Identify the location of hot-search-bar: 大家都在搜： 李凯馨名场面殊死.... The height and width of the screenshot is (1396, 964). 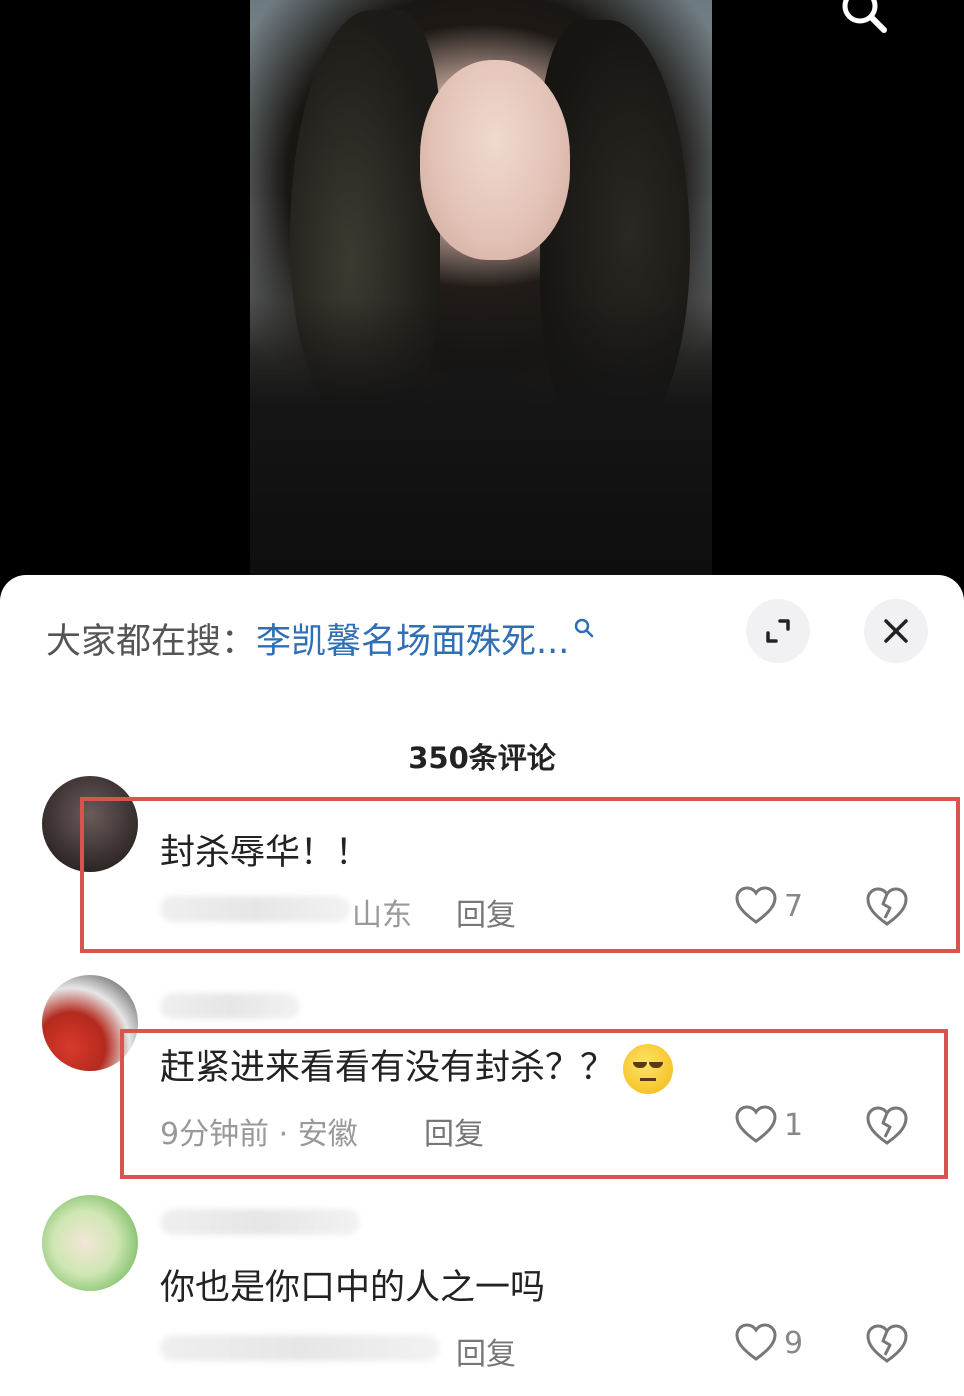
(320, 638).